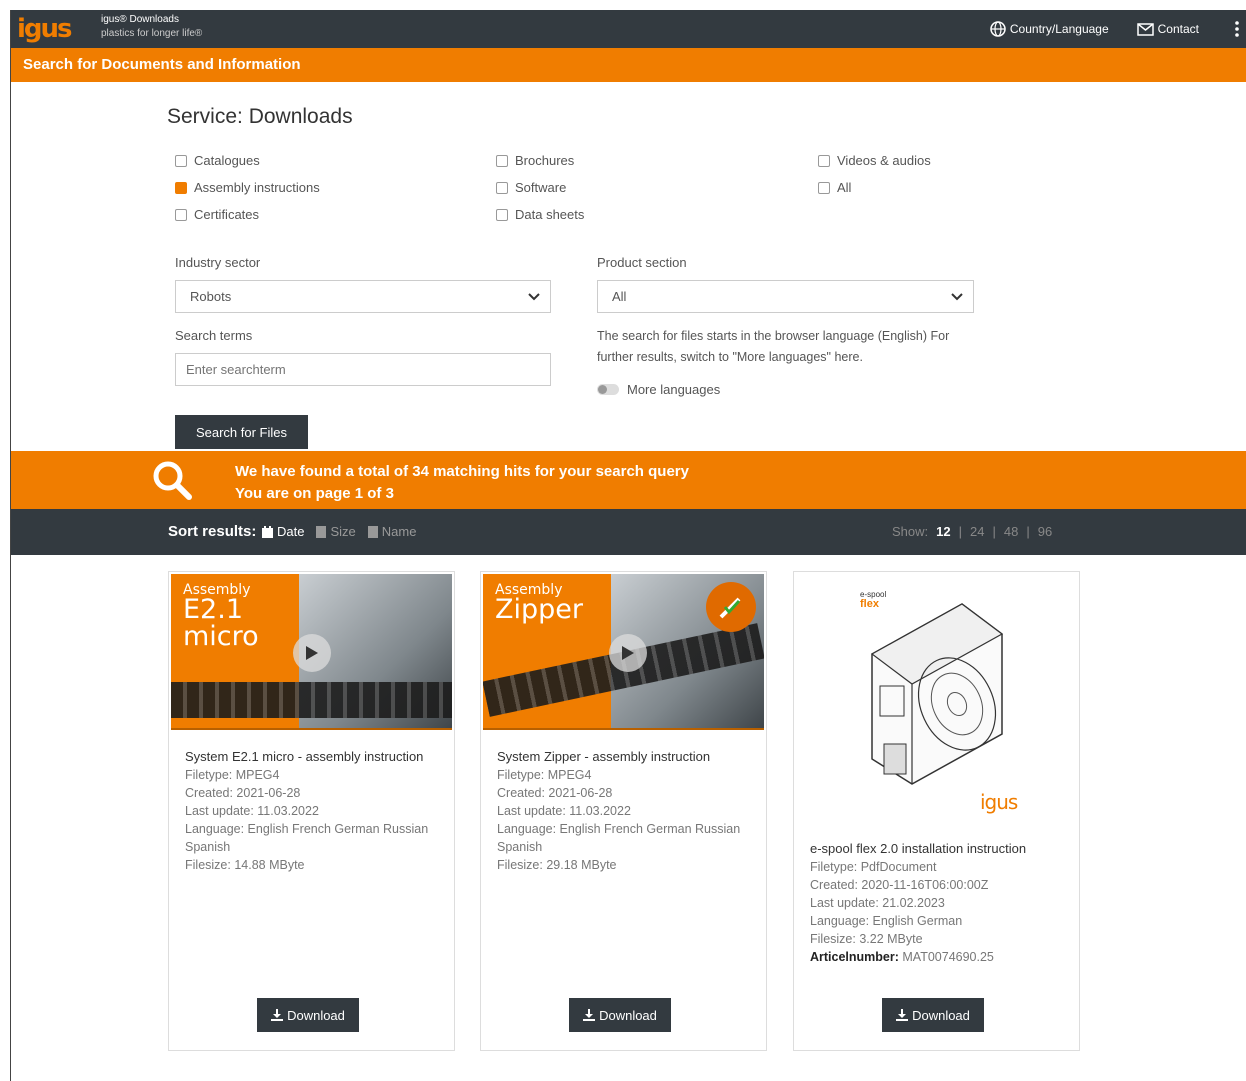 The height and width of the screenshot is (1081, 1246). I want to click on card-title: System E2.1 micro - assembly instruction, so click(304, 756).